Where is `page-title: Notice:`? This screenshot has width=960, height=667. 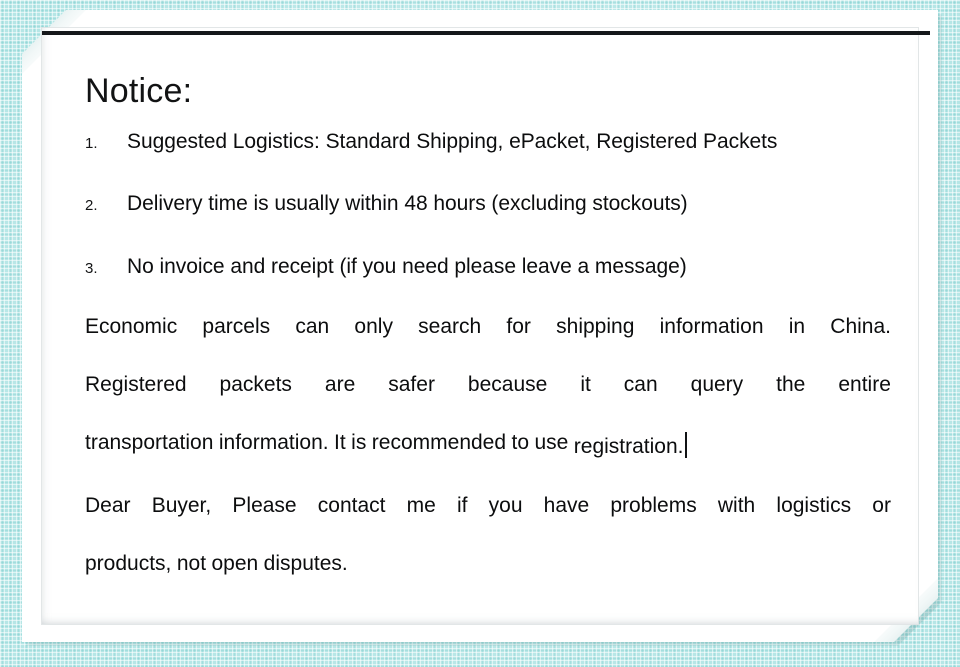 page-title: Notice: is located at coordinates (139, 91).